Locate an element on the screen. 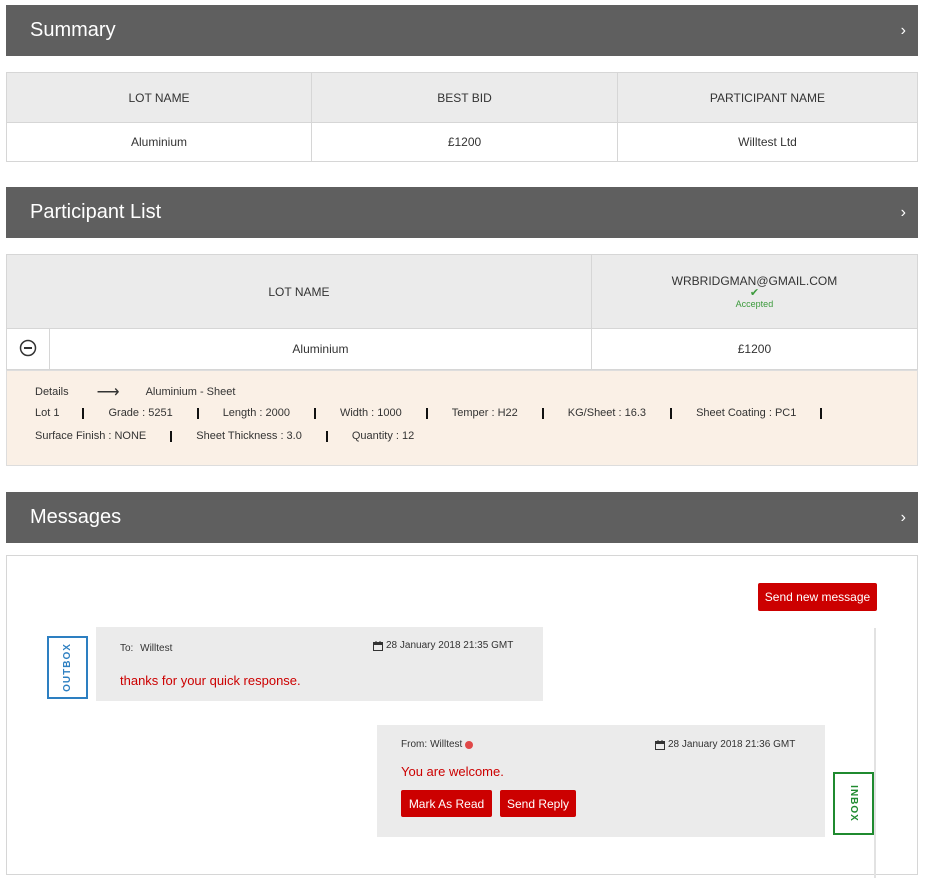 The image size is (926, 878). details-heading: Details ⟶ Aluminium - Sheet is located at coordinates (135, 392).